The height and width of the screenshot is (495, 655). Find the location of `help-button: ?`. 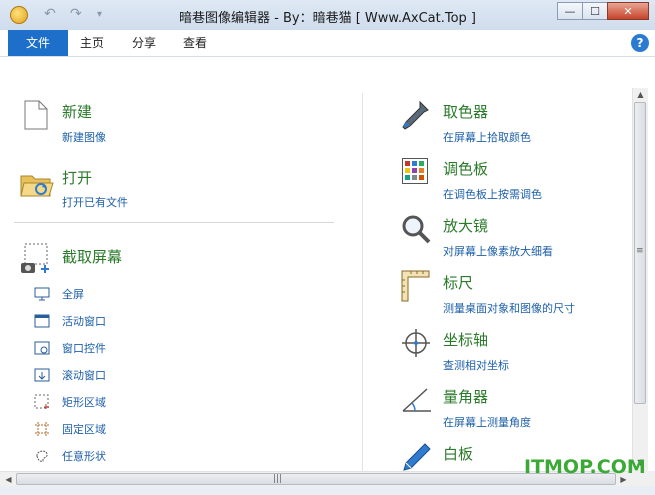

help-button: ? is located at coordinates (640, 43).